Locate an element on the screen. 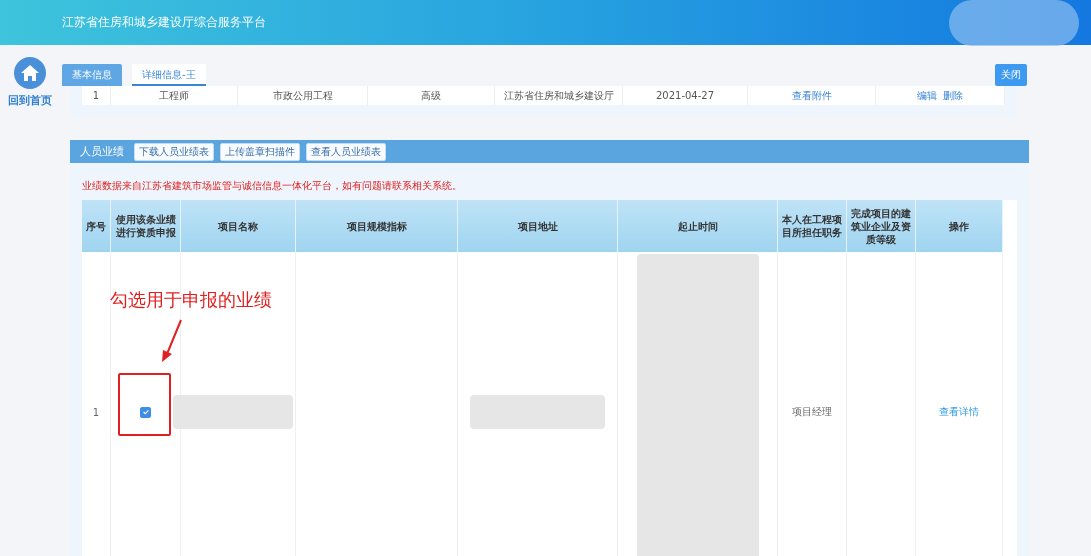 This screenshot has height=556, width=1091. table-cell: 市政公用工程 is located at coordinates (303, 95).